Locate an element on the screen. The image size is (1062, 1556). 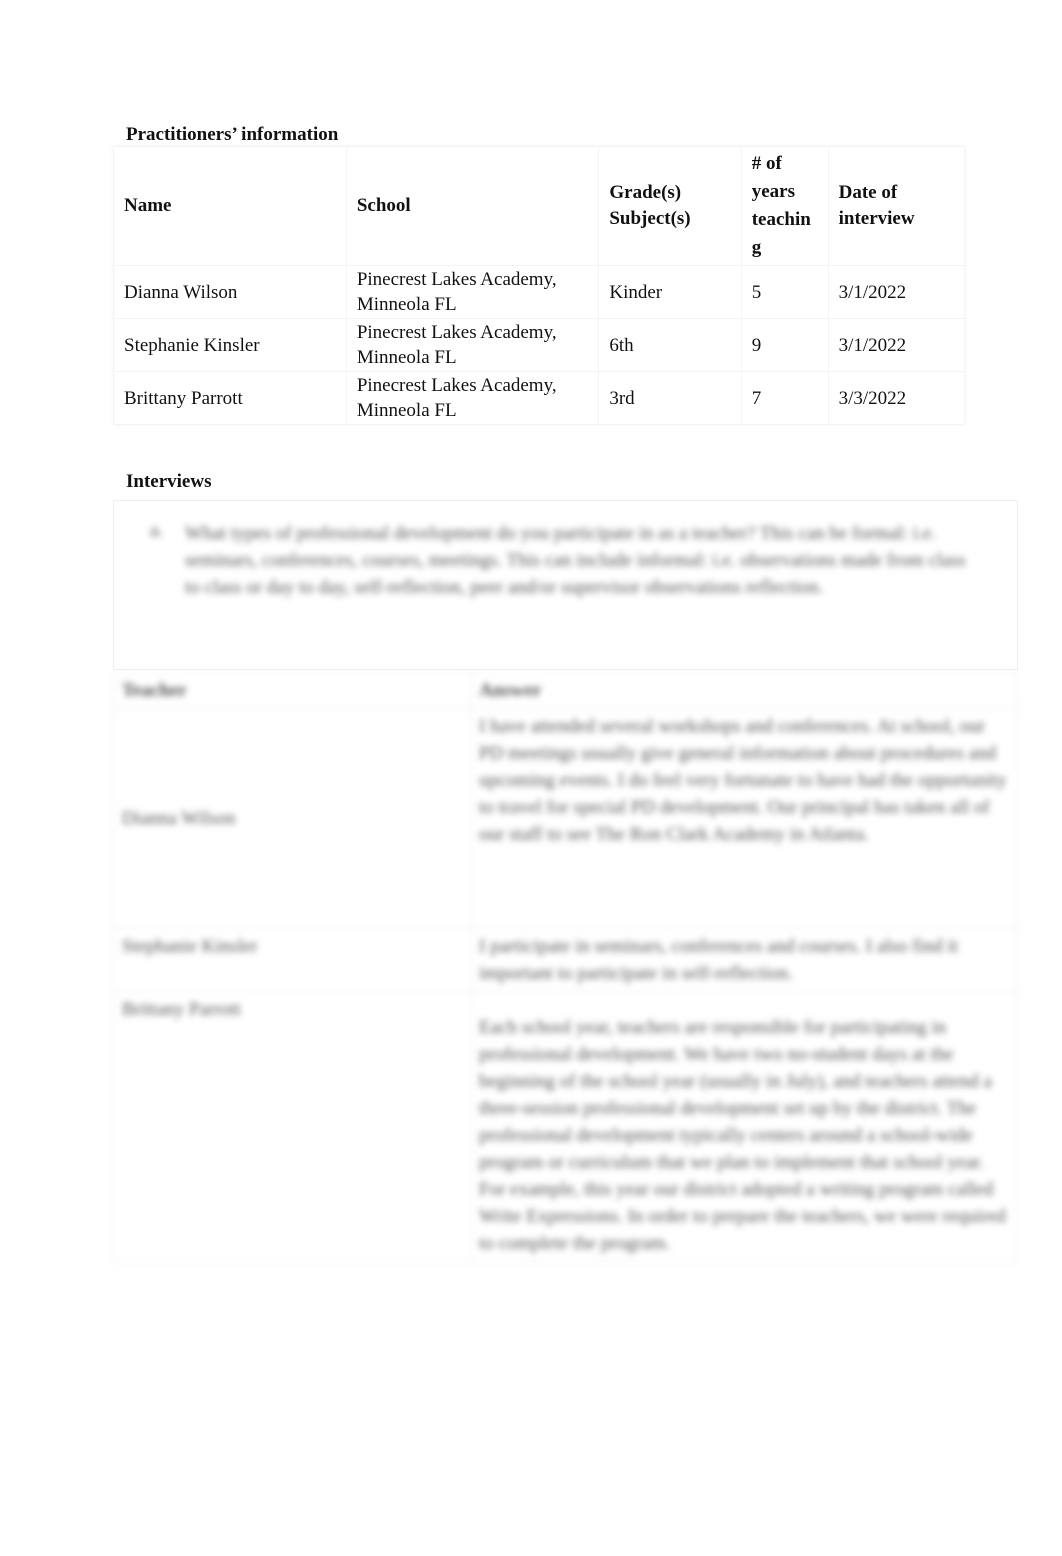
teacher-name: Stephanie Kinsler is located at coordinates (292, 960).